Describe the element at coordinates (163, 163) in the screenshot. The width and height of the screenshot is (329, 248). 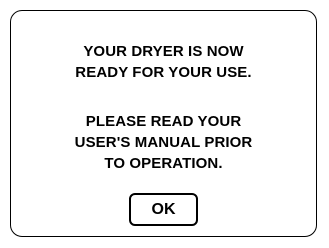
I see `manual-notice-line-3: TO OPERATION.` at that location.